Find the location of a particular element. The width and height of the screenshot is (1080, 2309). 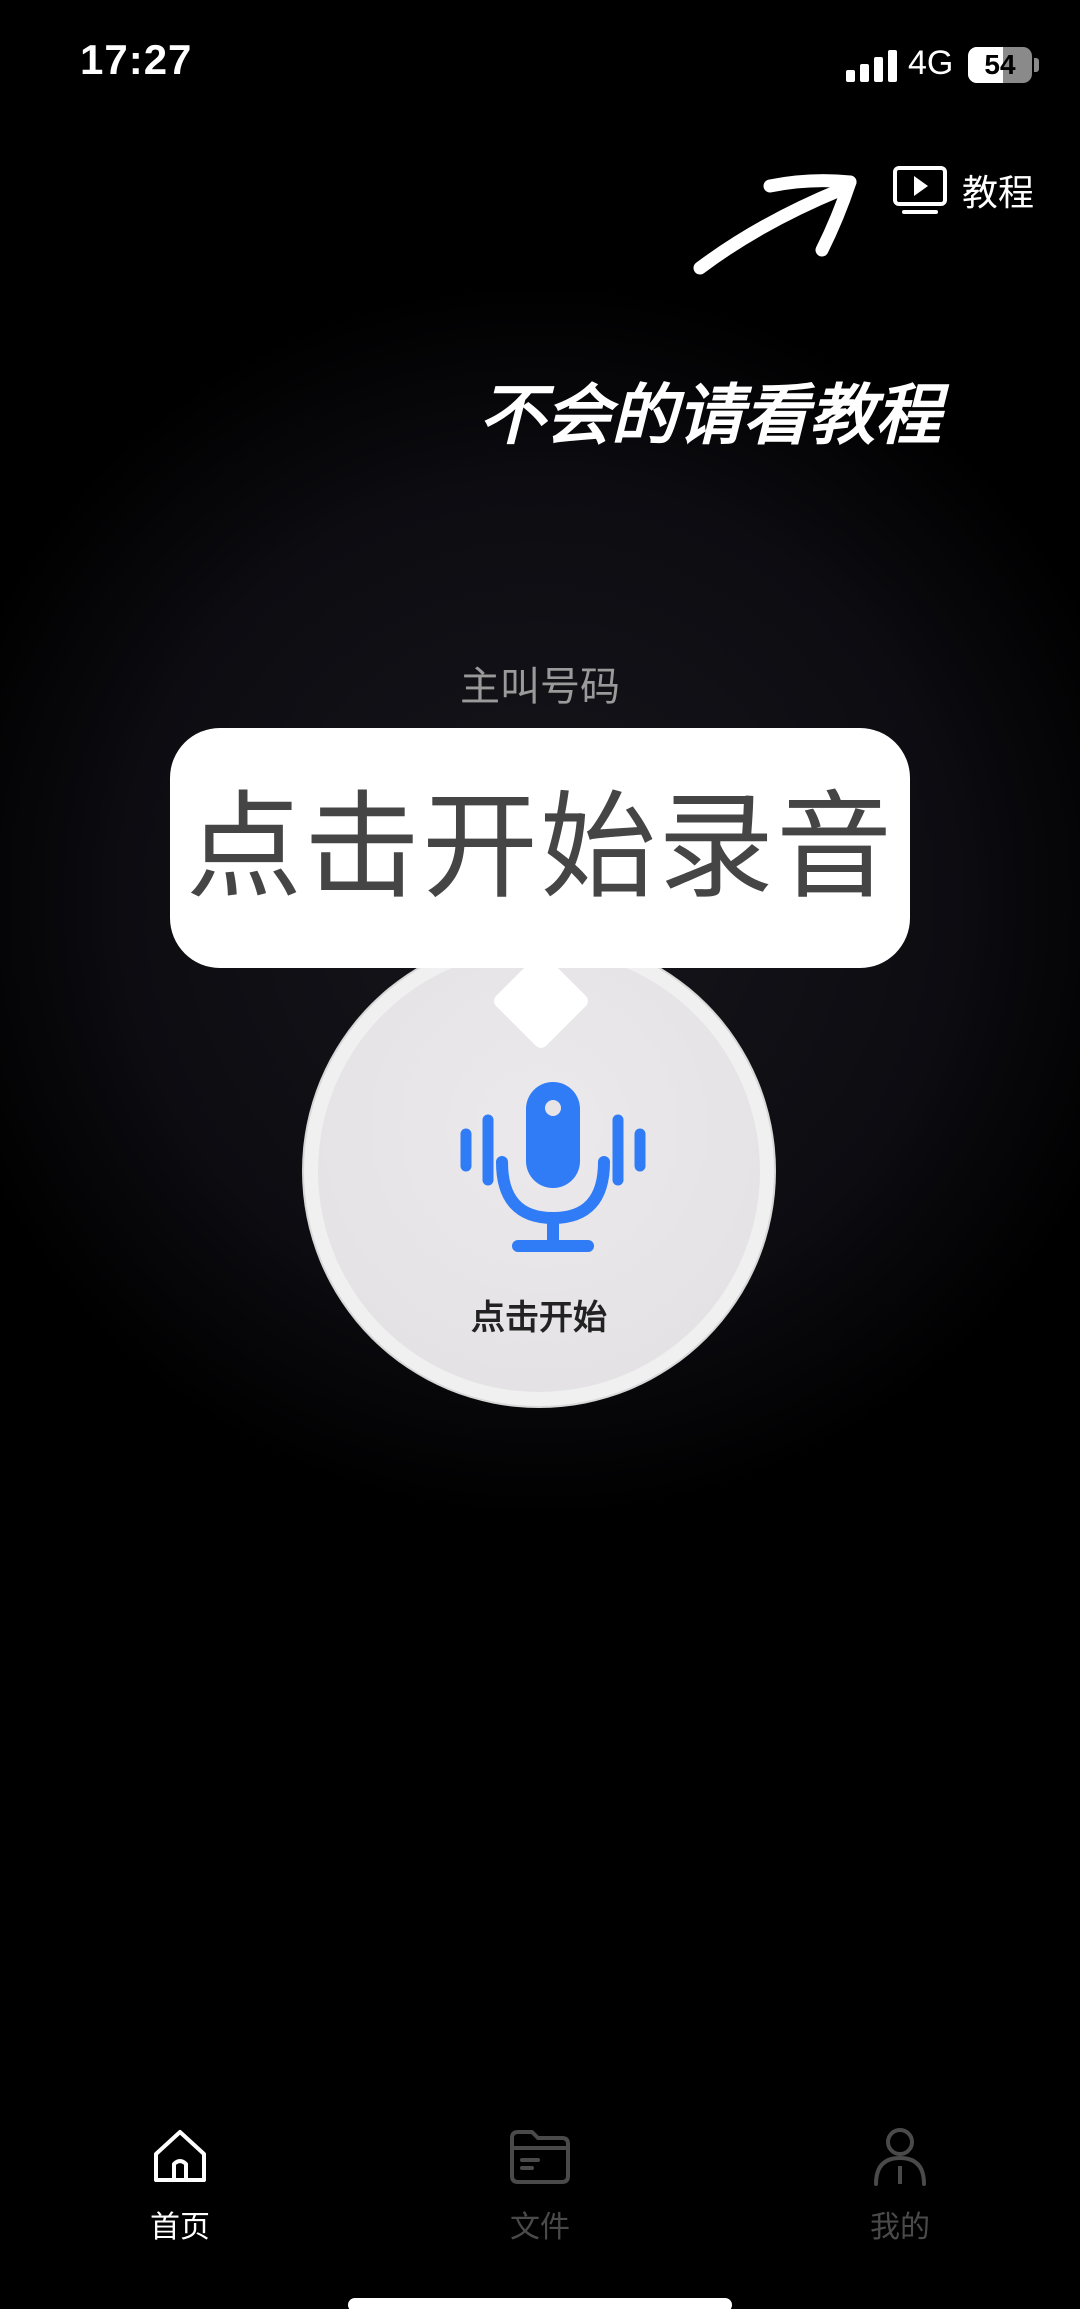

status-time: 17:27 is located at coordinates (136, 59).